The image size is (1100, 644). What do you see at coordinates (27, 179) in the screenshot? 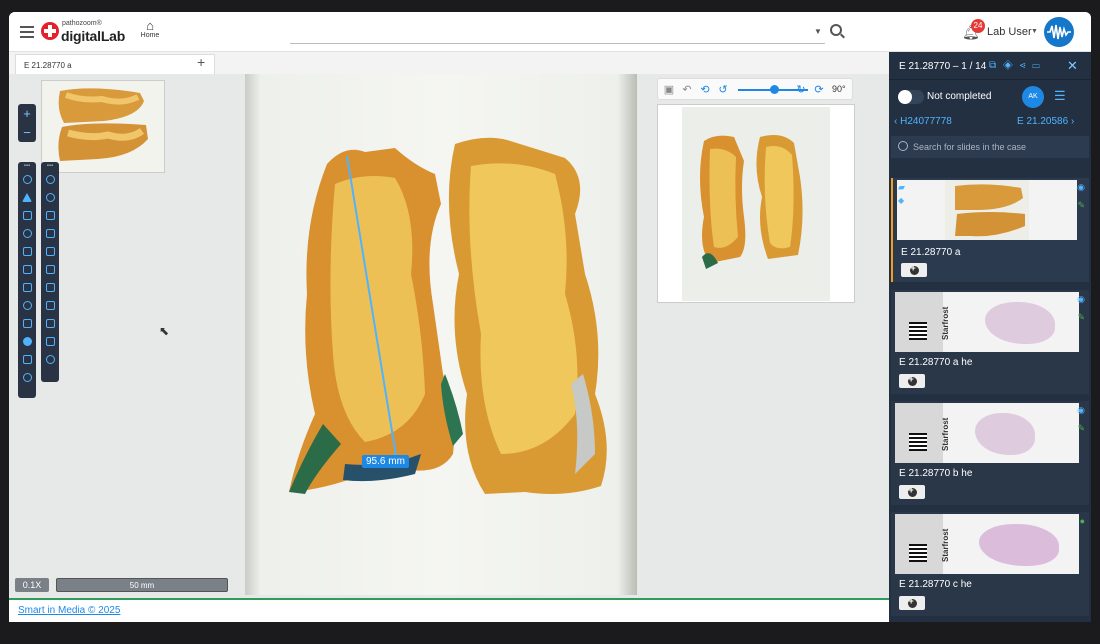
I see `target-tool-icon` at bounding box center [27, 179].